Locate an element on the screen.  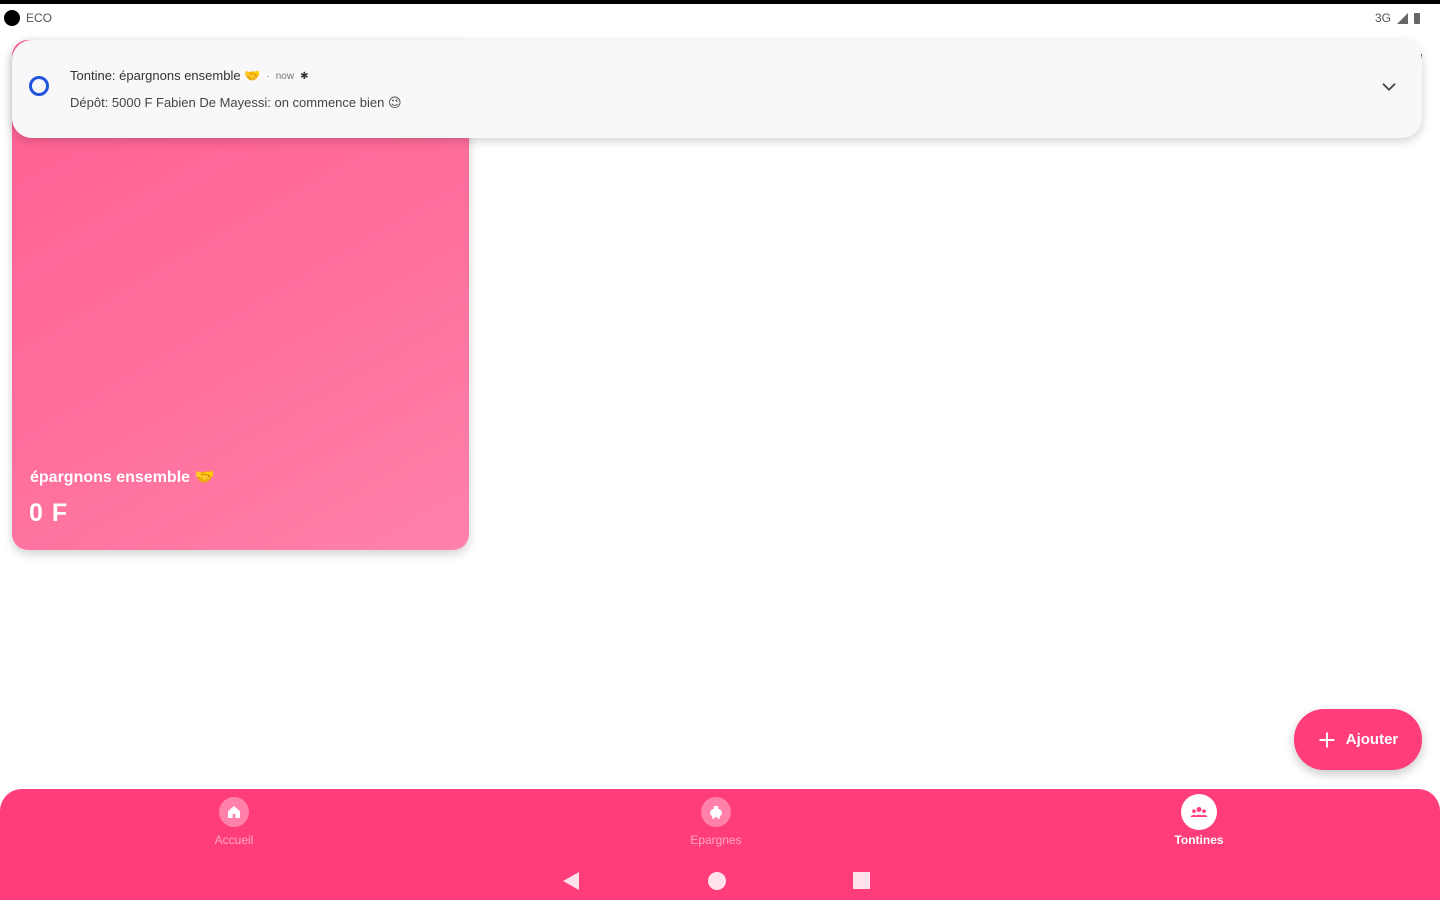
group-icon is located at coordinates (1199, 812).